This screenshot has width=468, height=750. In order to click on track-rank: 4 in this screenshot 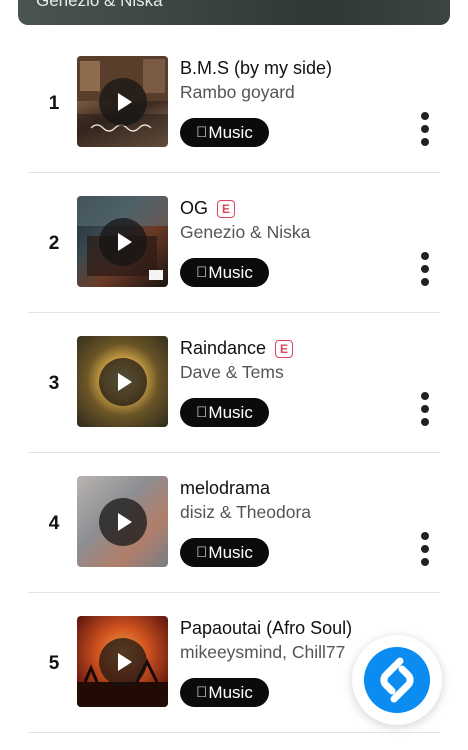, I will do `click(54, 523)`.